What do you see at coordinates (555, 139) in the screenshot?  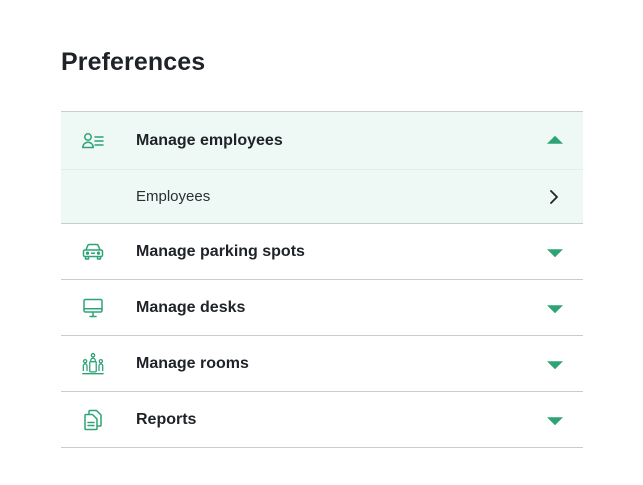 I see `collapse-caret-icon` at bounding box center [555, 139].